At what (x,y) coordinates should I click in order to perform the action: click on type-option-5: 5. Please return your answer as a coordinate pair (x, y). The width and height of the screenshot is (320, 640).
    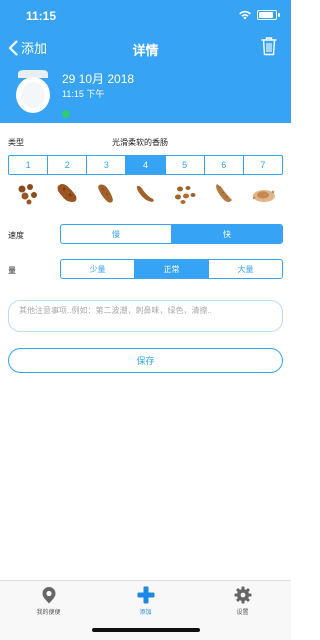
    Looking at the image, I should click on (184, 165).